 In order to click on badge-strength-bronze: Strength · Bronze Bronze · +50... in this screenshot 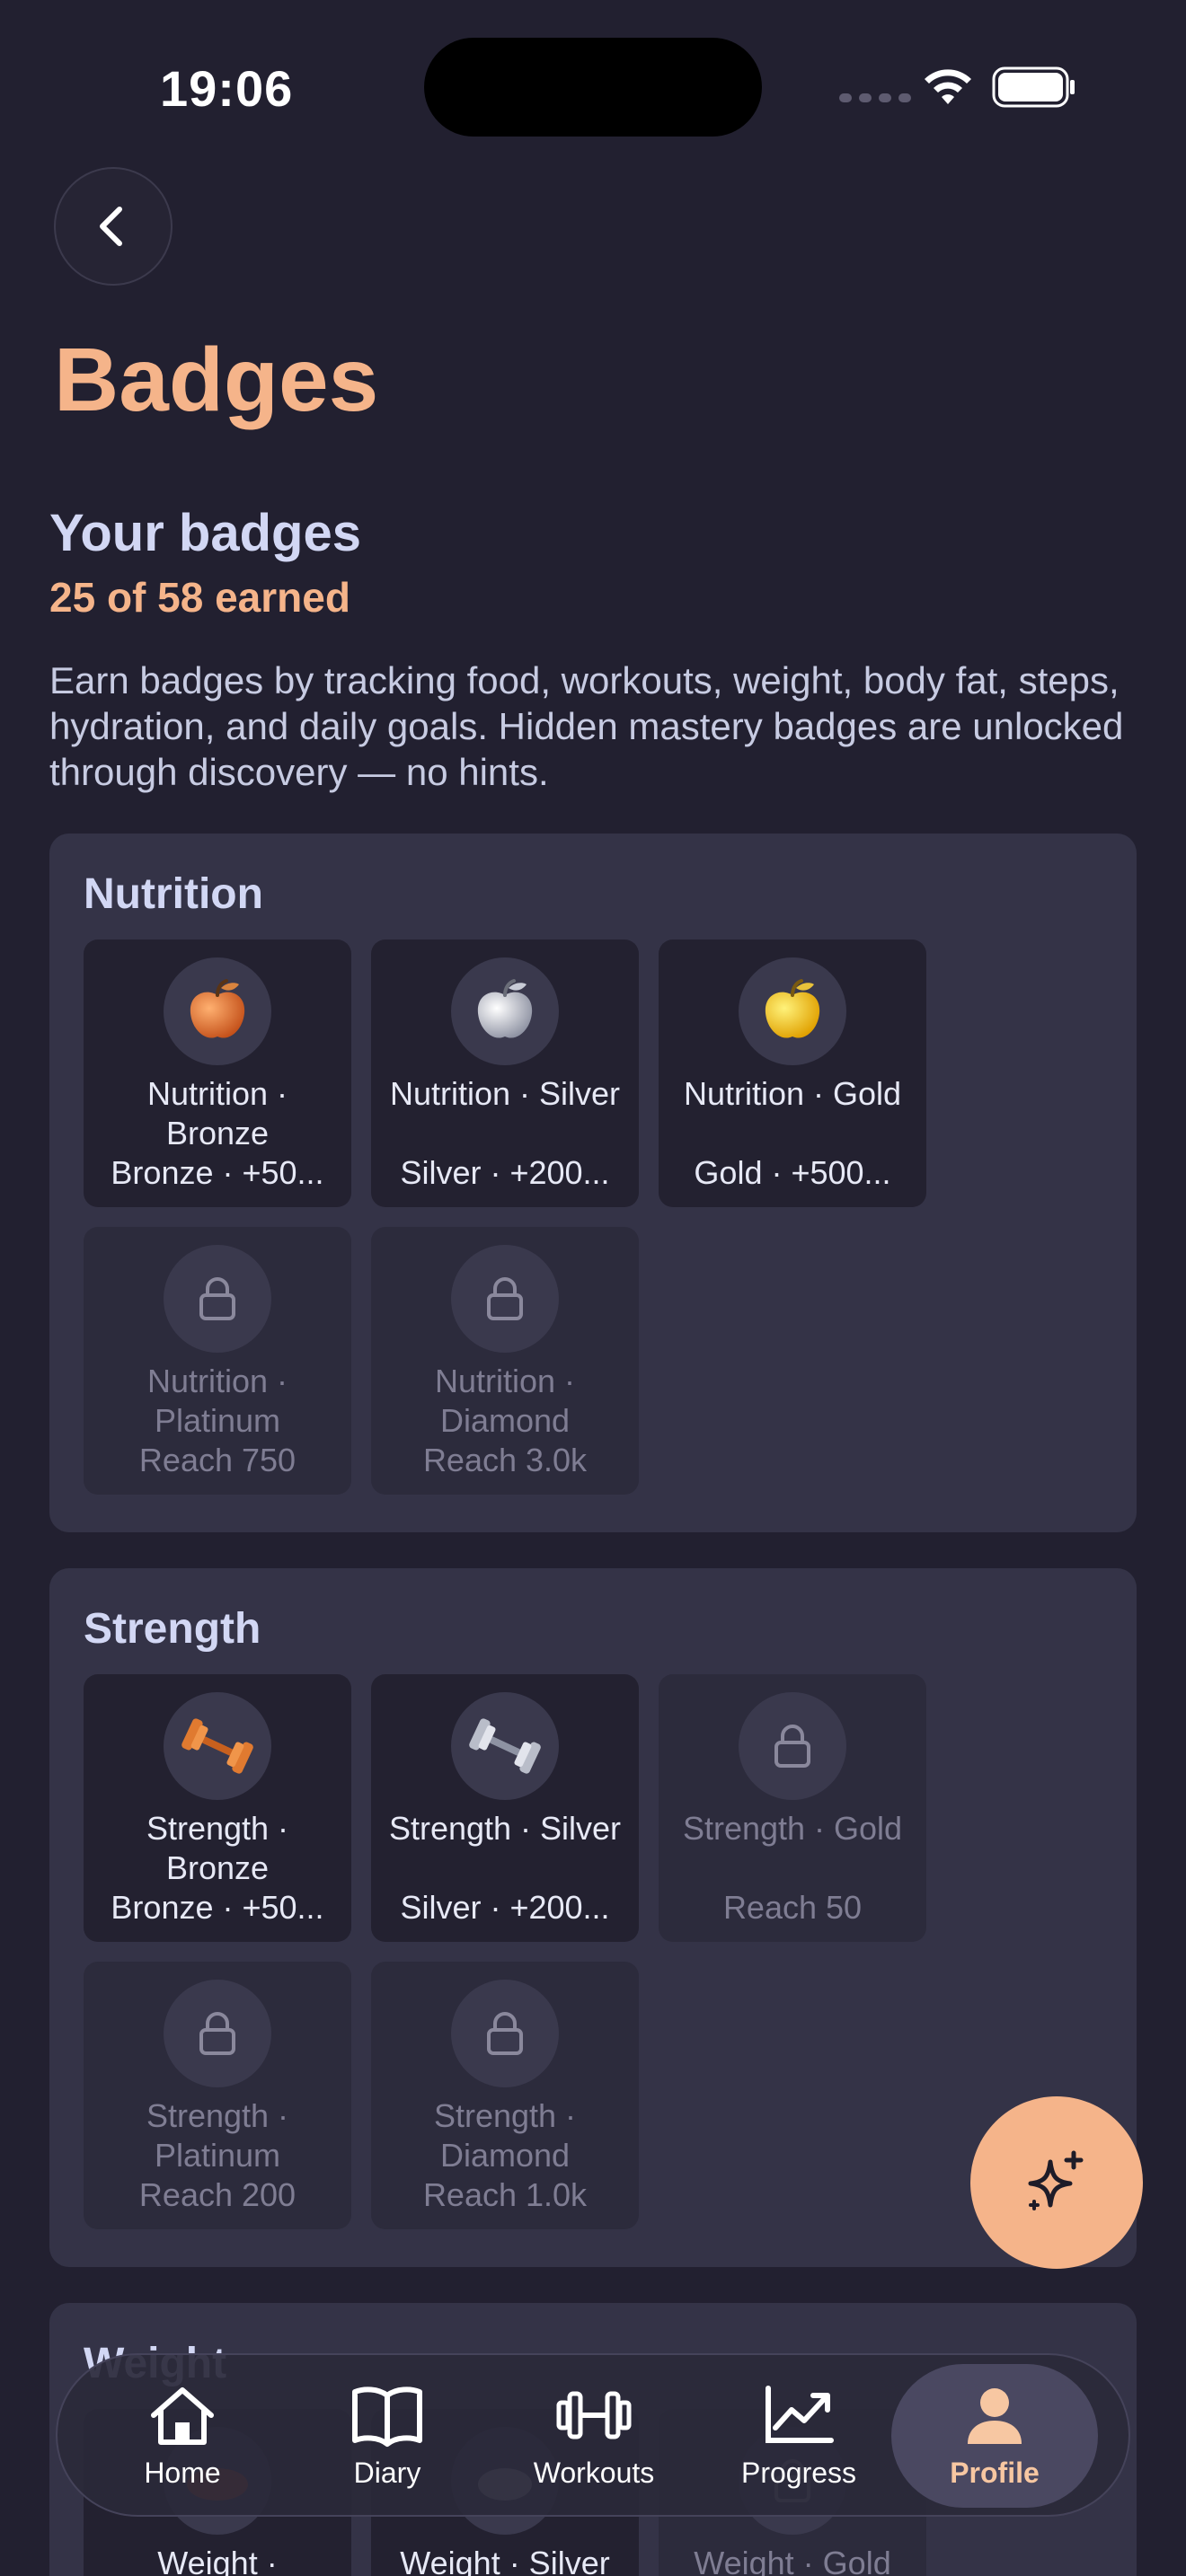, I will do `click(217, 1808)`.